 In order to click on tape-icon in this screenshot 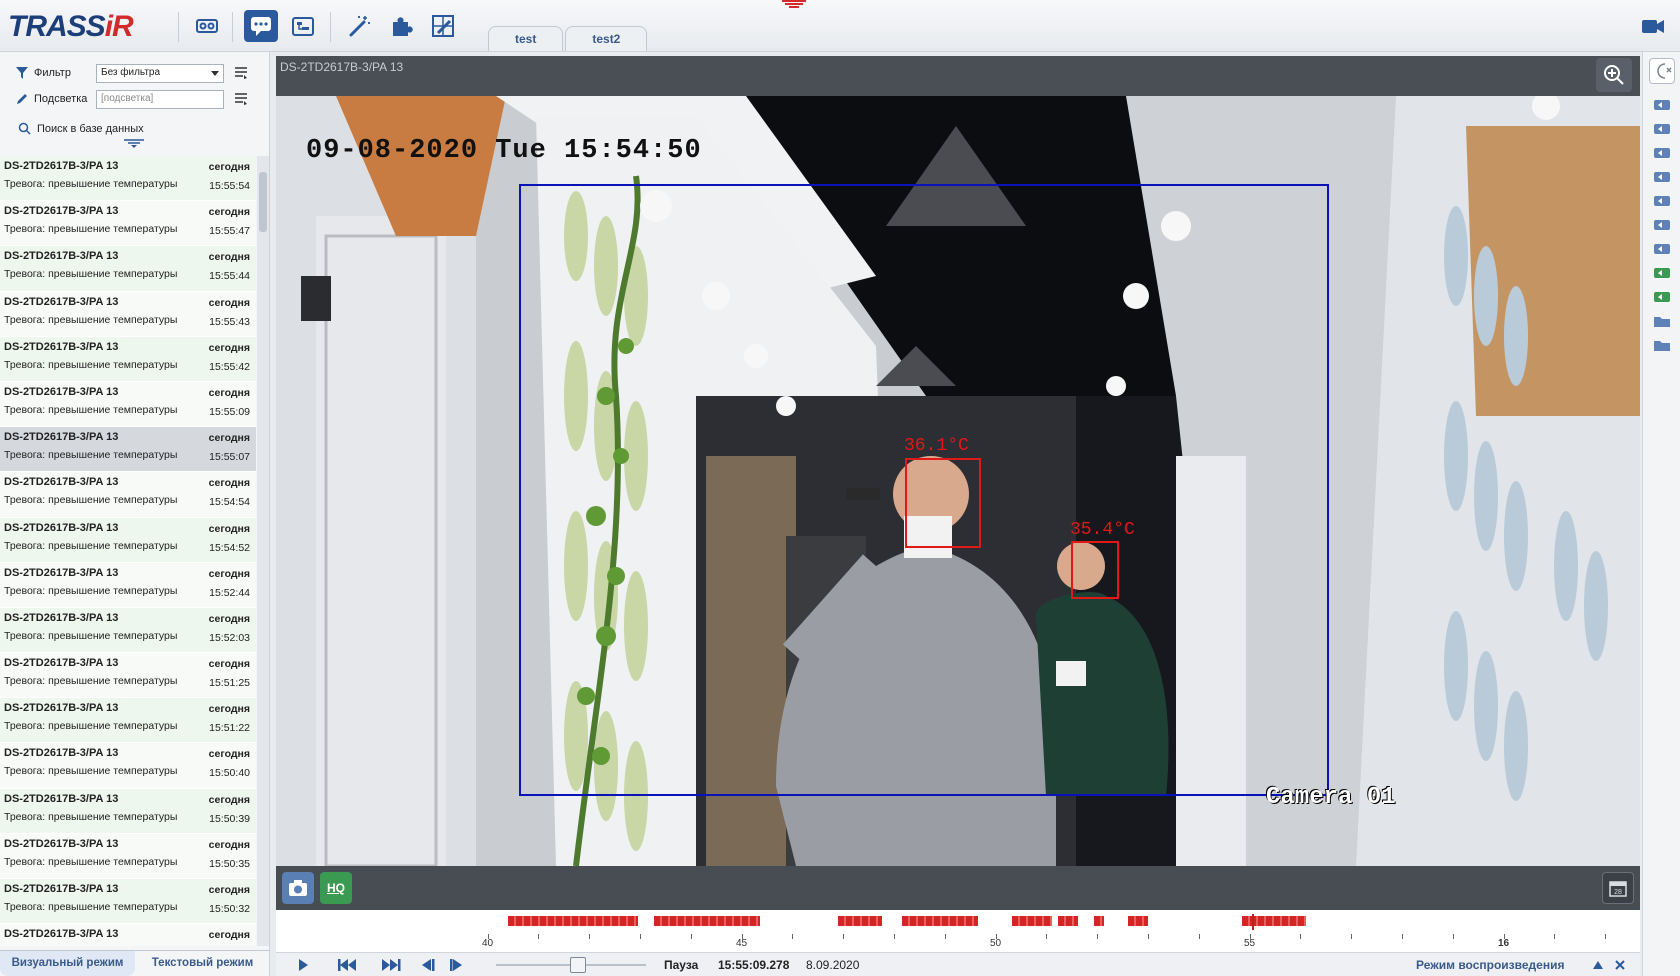, I will do `click(207, 26)`.